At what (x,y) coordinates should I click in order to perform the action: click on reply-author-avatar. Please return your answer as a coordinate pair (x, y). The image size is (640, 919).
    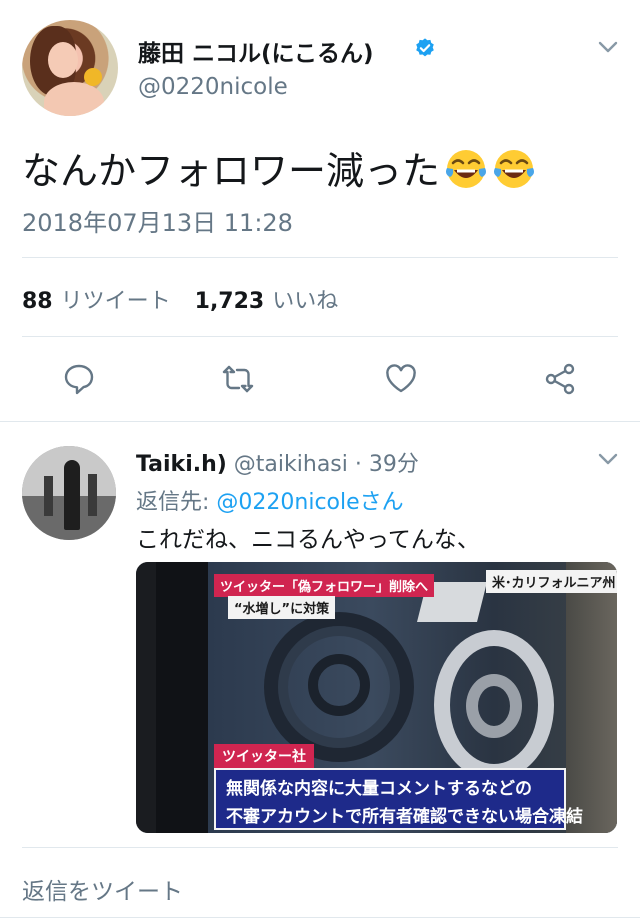
    Looking at the image, I should click on (69, 493).